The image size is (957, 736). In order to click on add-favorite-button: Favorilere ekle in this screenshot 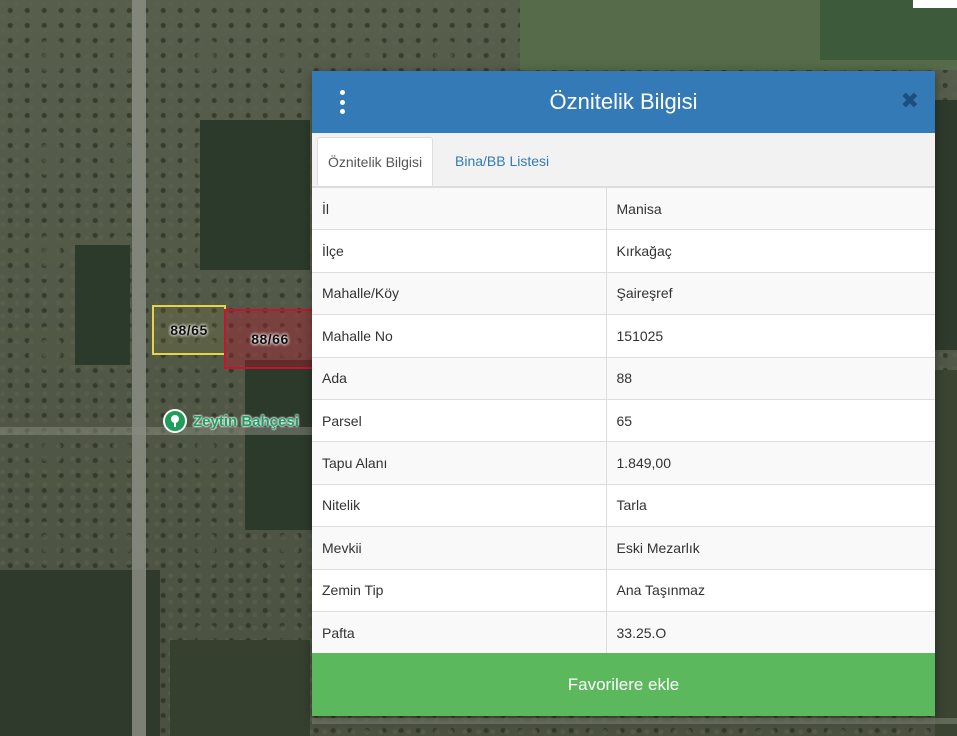, I will do `click(623, 684)`.